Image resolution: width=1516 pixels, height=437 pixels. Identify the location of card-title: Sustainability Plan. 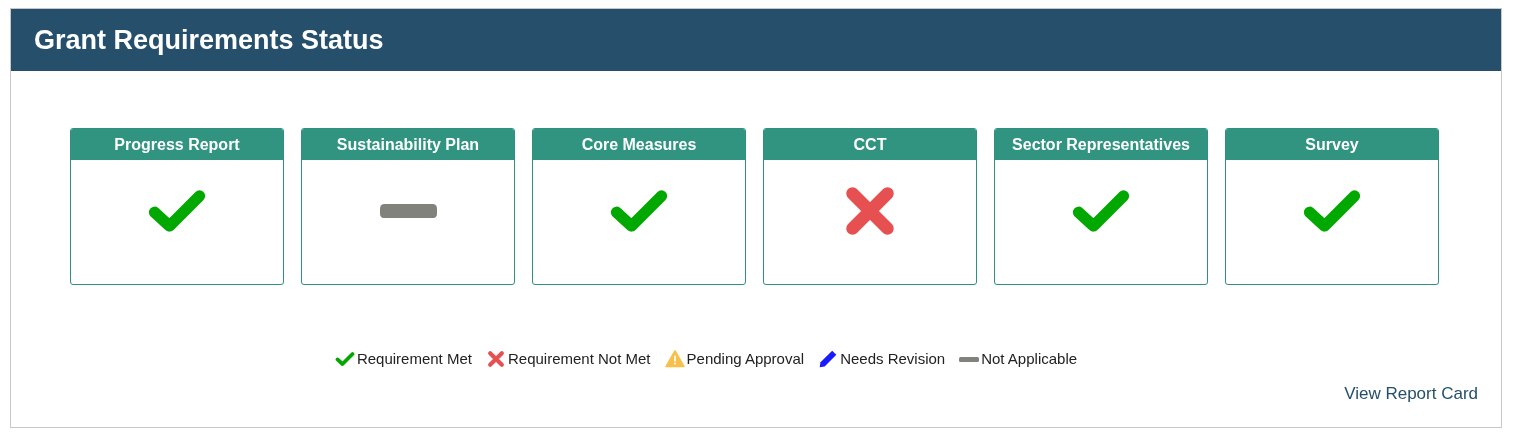
(408, 144).